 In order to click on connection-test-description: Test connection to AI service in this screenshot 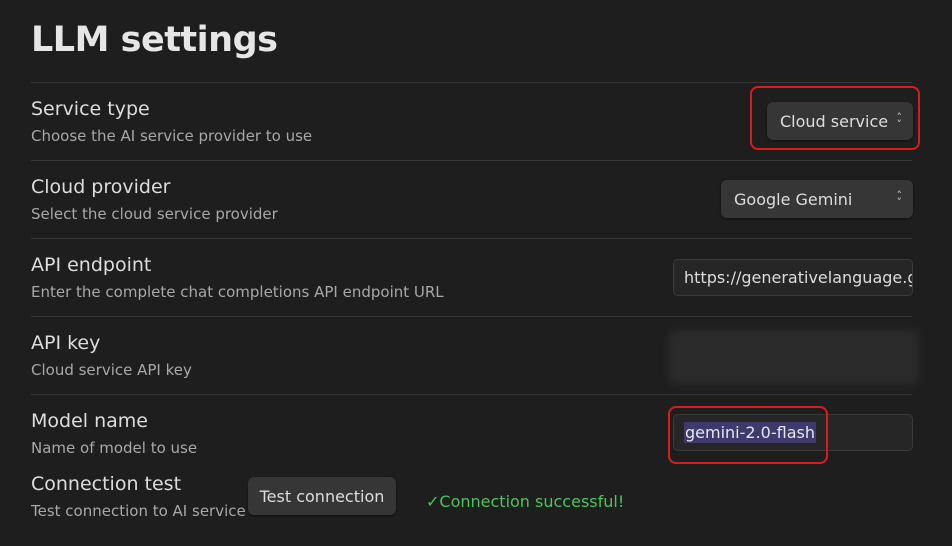, I will do `click(138, 511)`.